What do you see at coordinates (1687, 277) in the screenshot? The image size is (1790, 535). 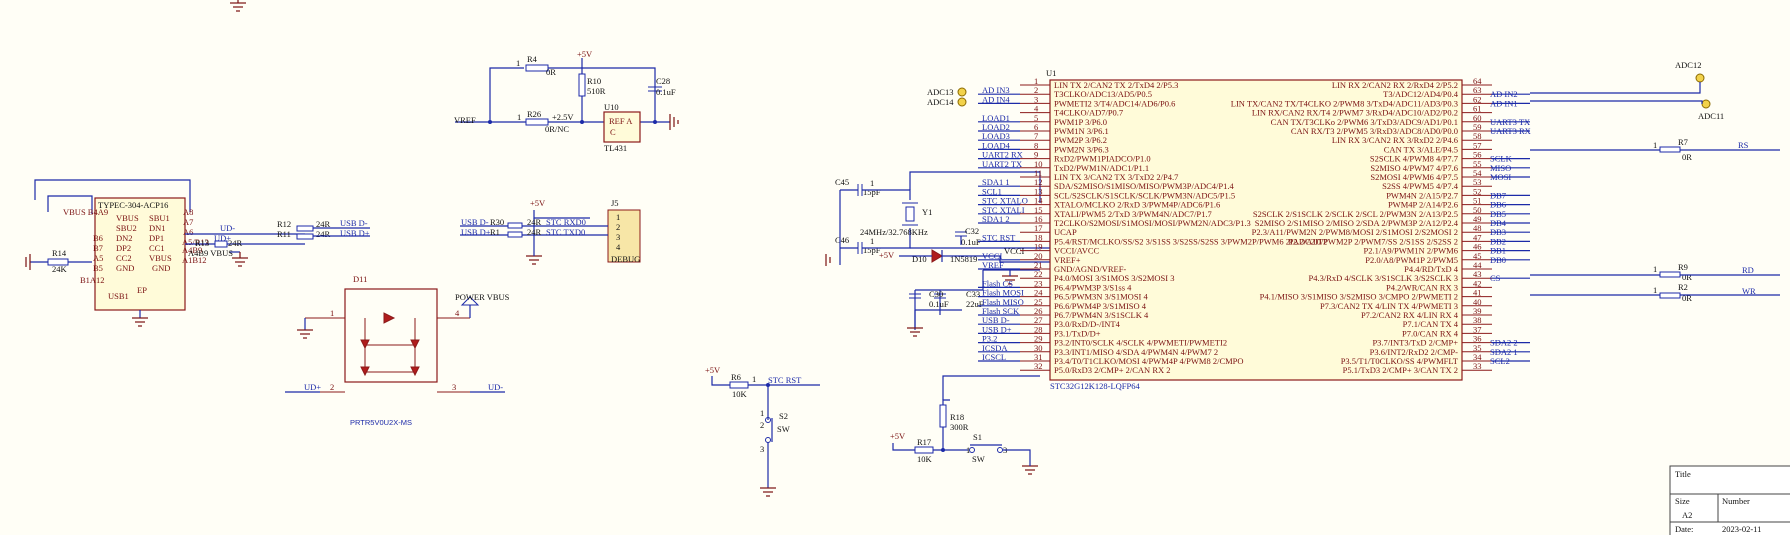 I see `r9-value: 0R` at bounding box center [1687, 277].